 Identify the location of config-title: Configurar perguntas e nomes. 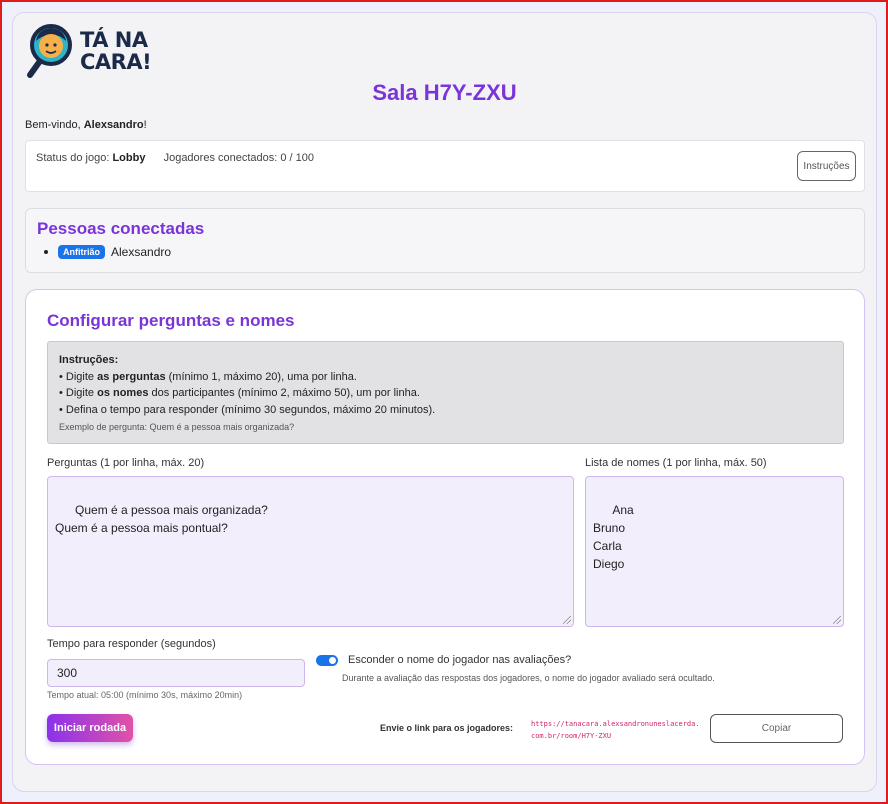
(171, 320).